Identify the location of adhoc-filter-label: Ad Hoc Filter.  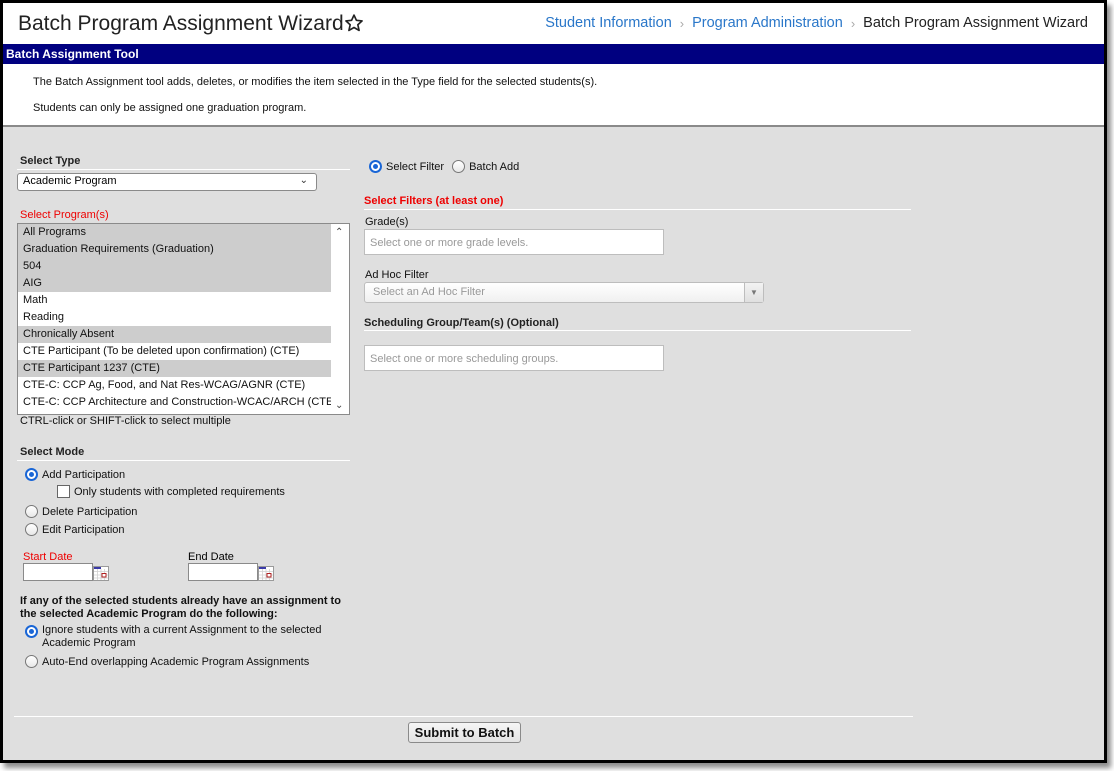
(397, 275).